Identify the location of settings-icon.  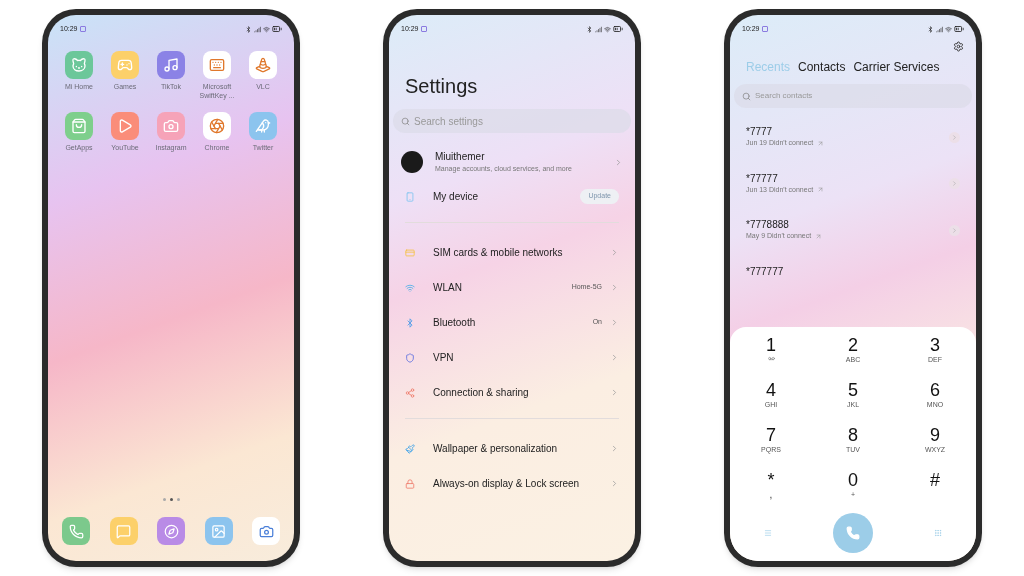
(958, 46).